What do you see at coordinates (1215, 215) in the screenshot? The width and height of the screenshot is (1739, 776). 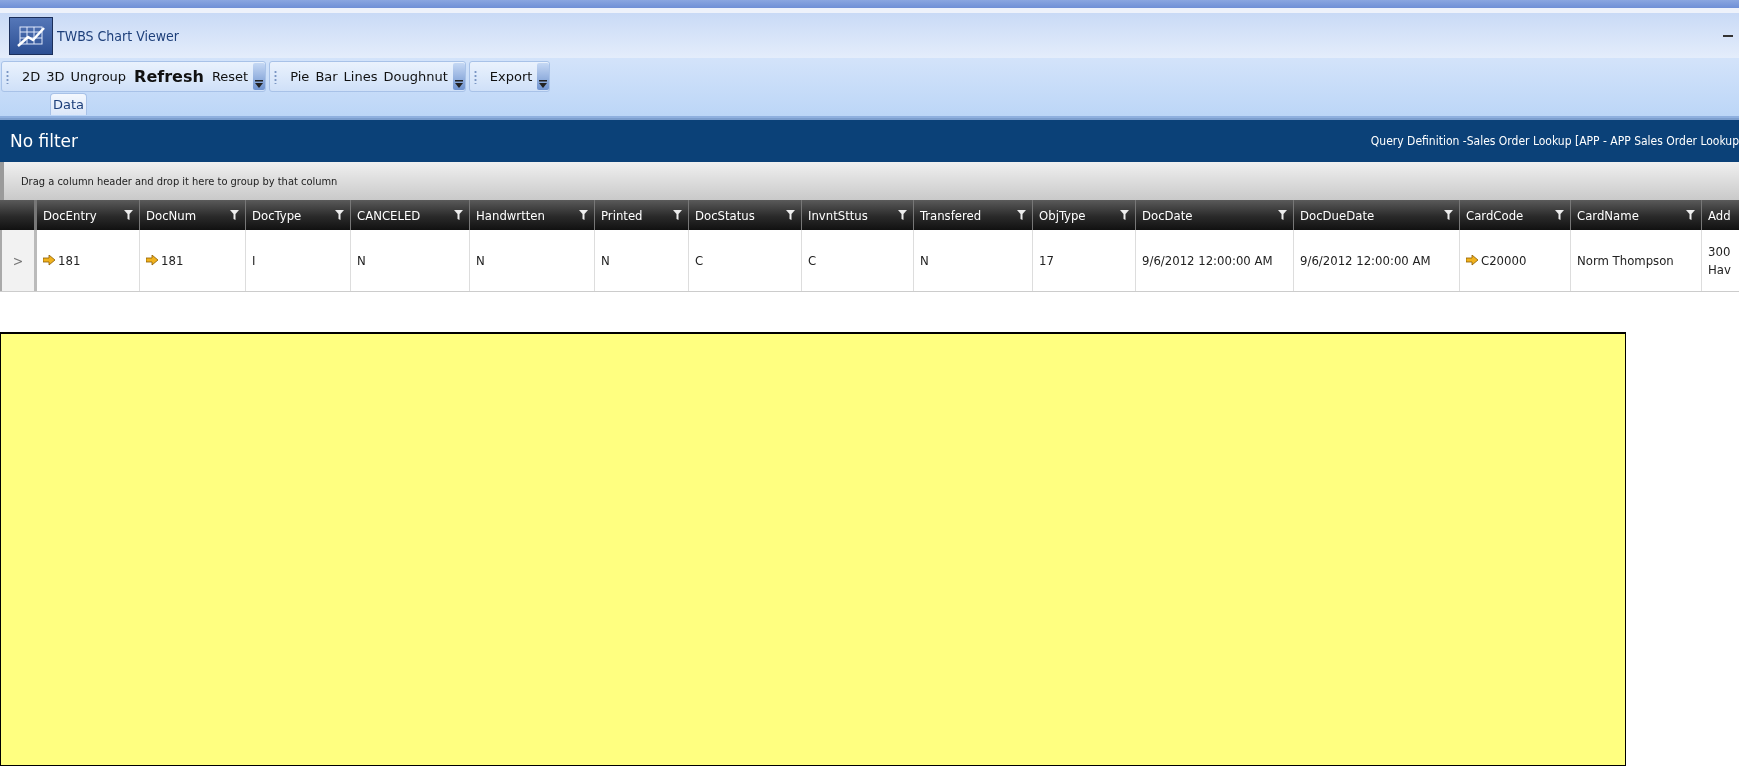 I see `column-header: DocDate` at bounding box center [1215, 215].